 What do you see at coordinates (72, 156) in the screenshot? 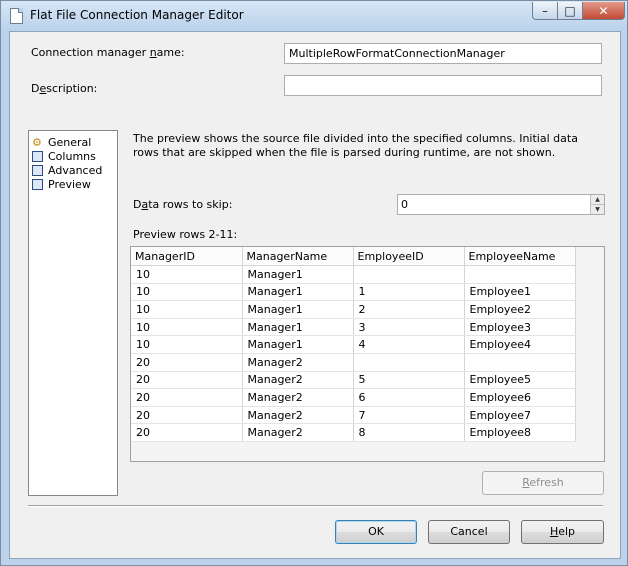
I see `nav-item-label: Columns` at bounding box center [72, 156].